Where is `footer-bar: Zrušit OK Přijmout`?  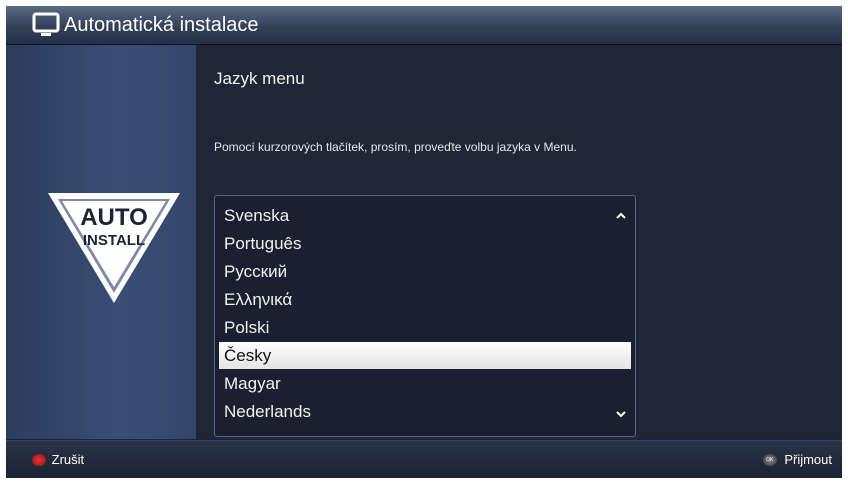 footer-bar: Zrušit OK Přijmout is located at coordinates (424, 459).